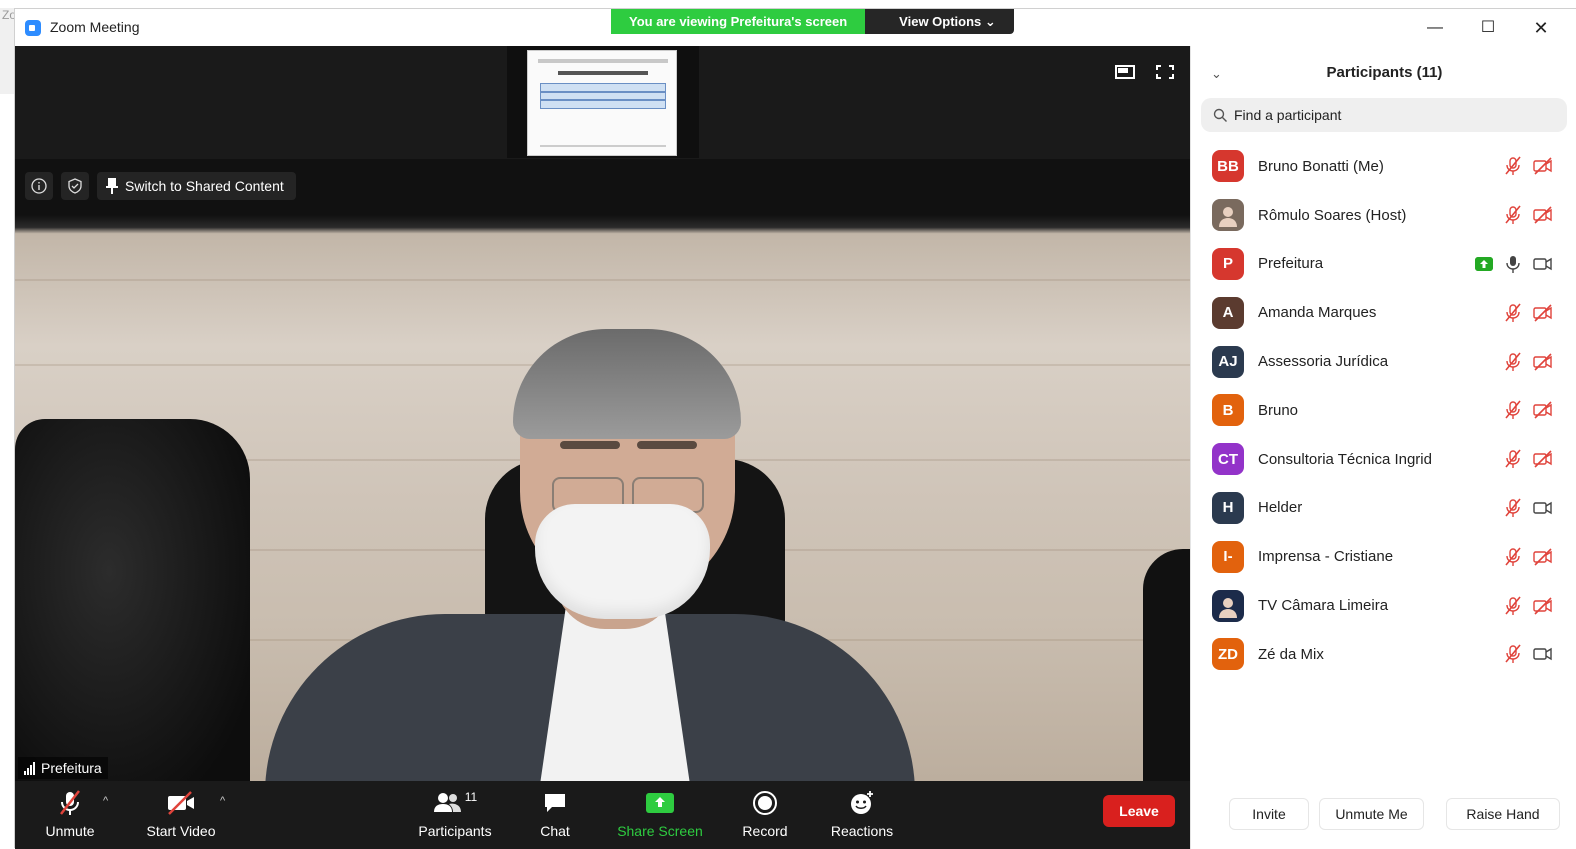 Image resolution: width=1576 pixels, height=849 pixels. Describe the element at coordinates (1326, 557) in the screenshot. I see `participant-name: Imprensa - Cristiane` at that location.